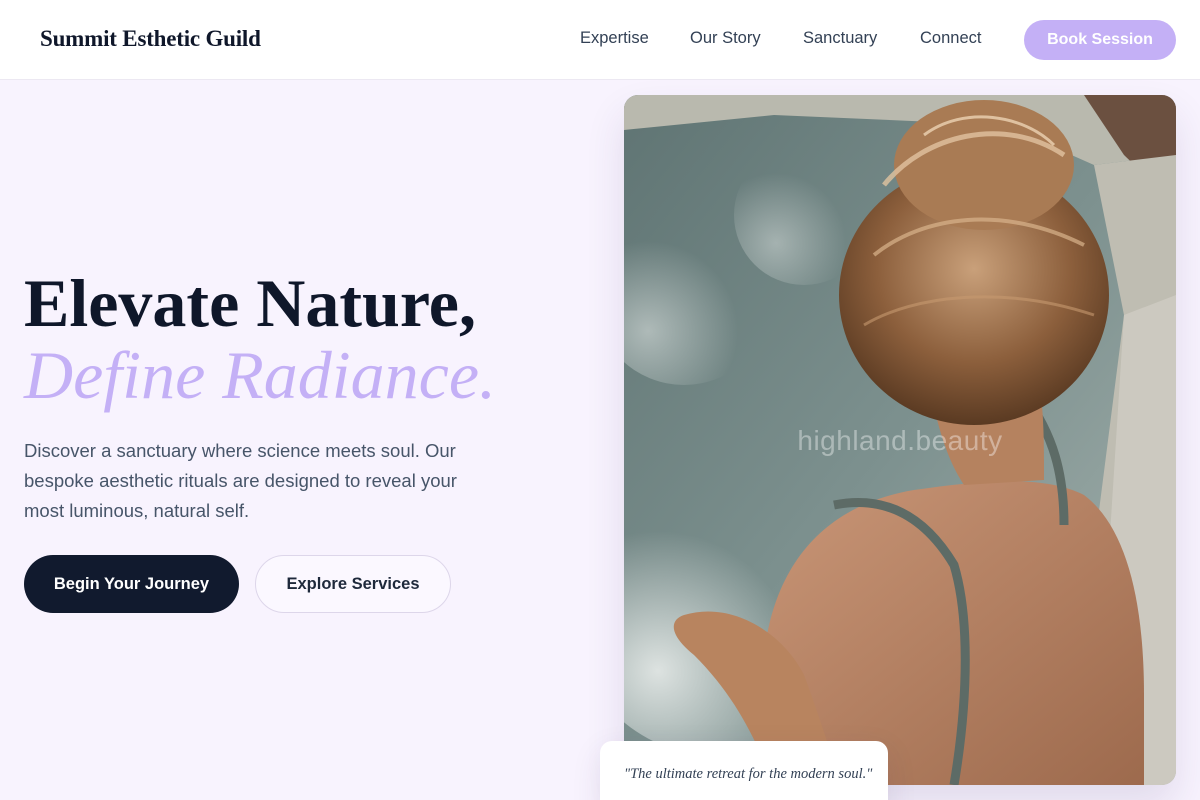 The height and width of the screenshot is (800, 1200). What do you see at coordinates (614, 38) in the screenshot?
I see `nav-link-expertise: Expertise` at bounding box center [614, 38].